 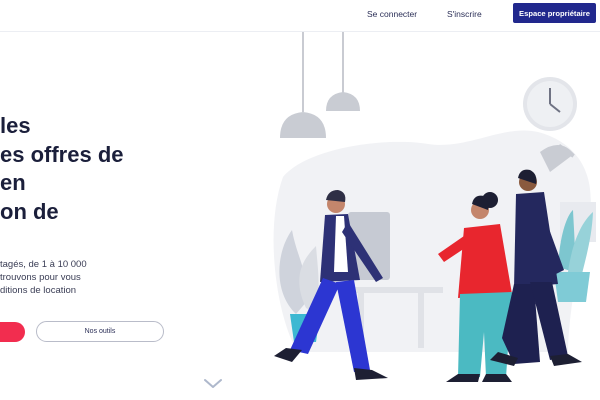 What do you see at coordinates (12, 332) in the screenshot?
I see `primary-cta-button` at bounding box center [12, 332].